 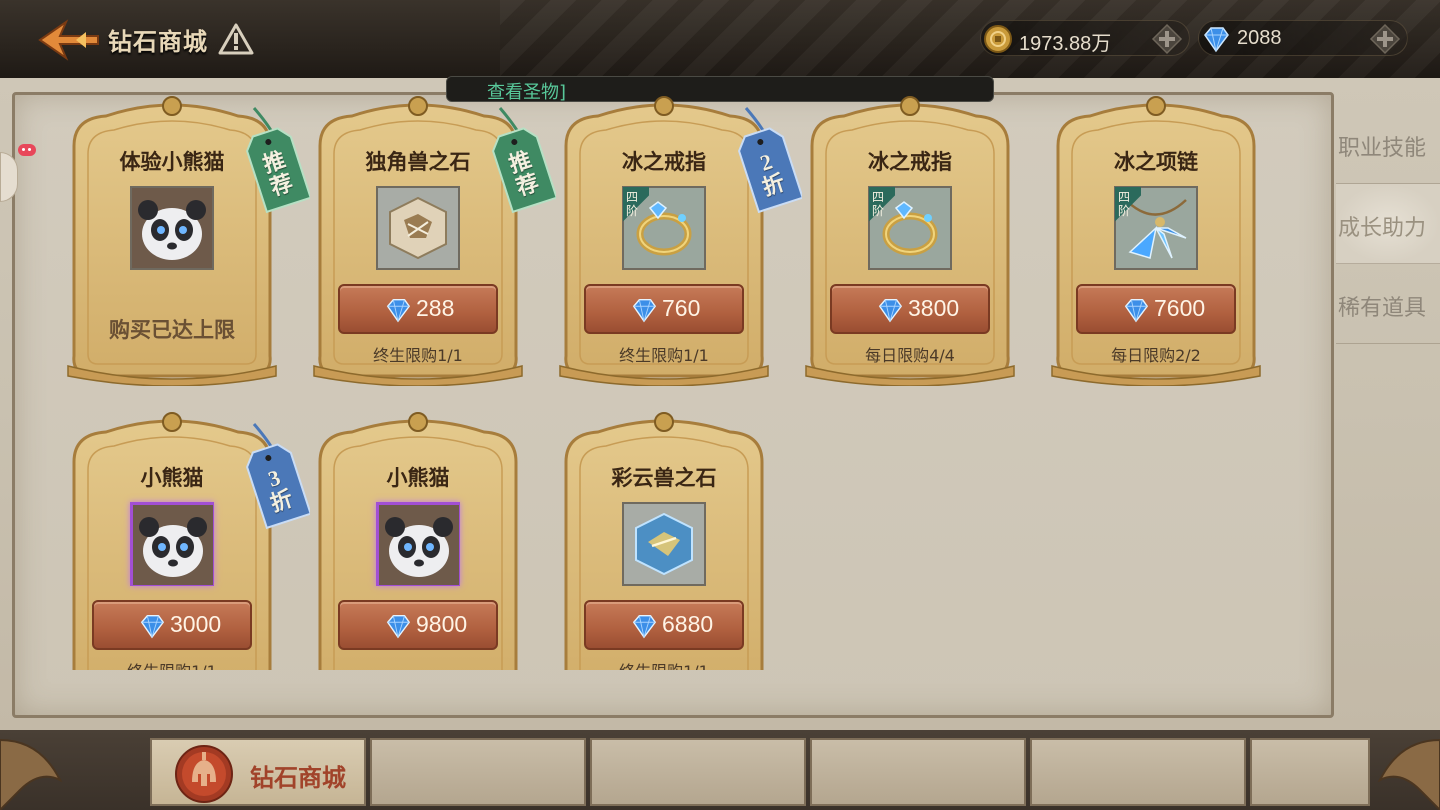 I want to click on shop-item-card: 彩云兽之石 6880 终生限购1/1, so click(x=664, y=541).